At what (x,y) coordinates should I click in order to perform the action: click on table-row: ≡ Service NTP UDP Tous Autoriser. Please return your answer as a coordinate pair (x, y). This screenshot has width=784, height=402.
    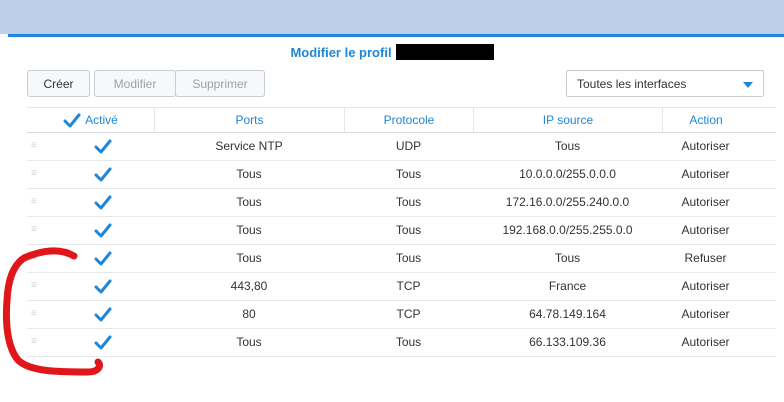
    Looking at the image, I should click on (401, 147).